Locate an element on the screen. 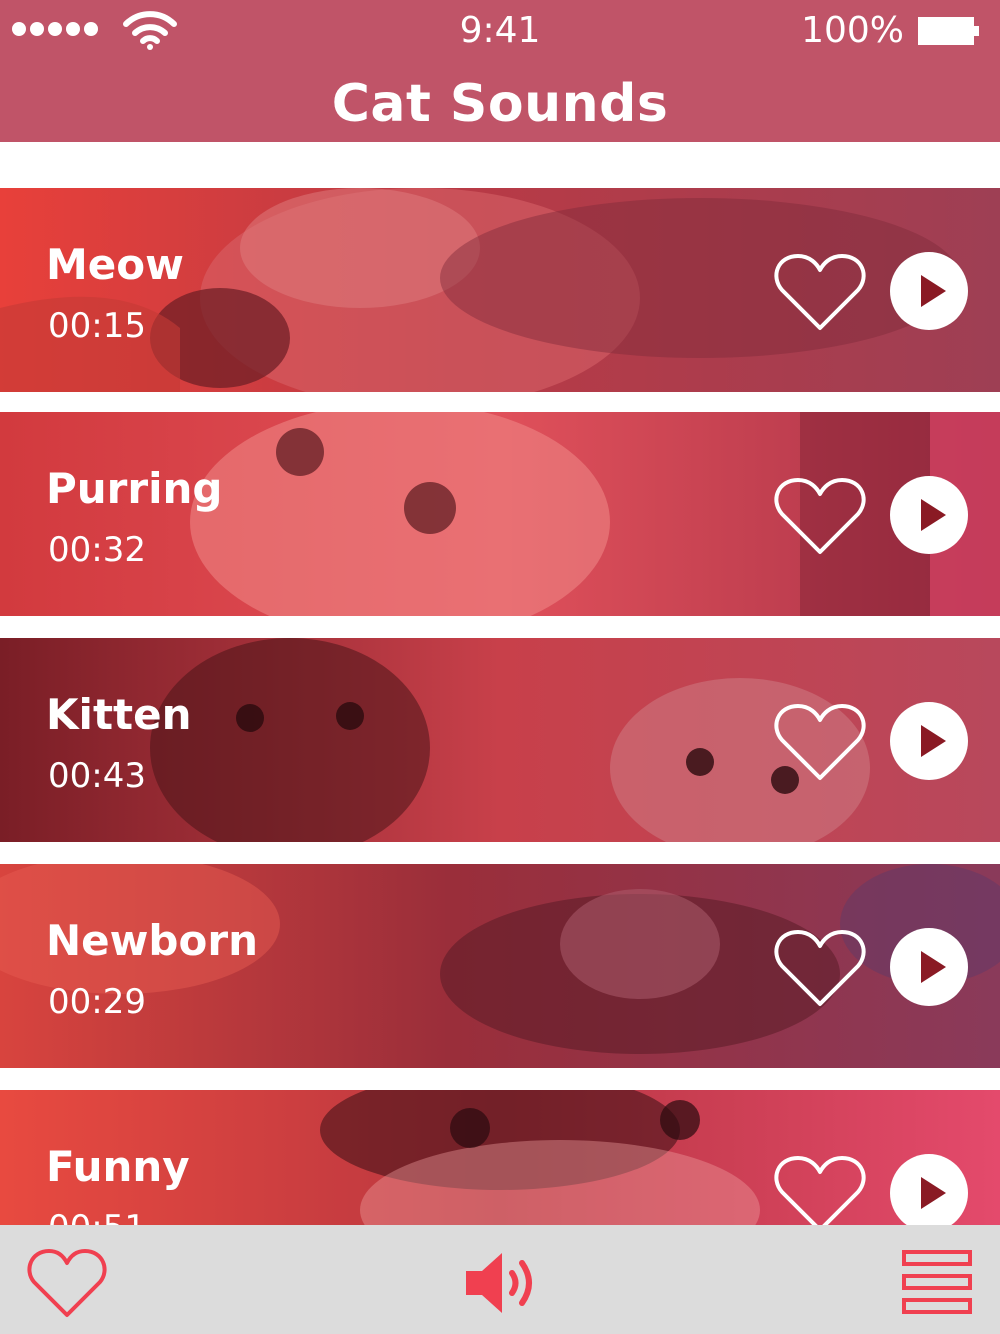  tab-bar is located at coordinates (500, 1279).